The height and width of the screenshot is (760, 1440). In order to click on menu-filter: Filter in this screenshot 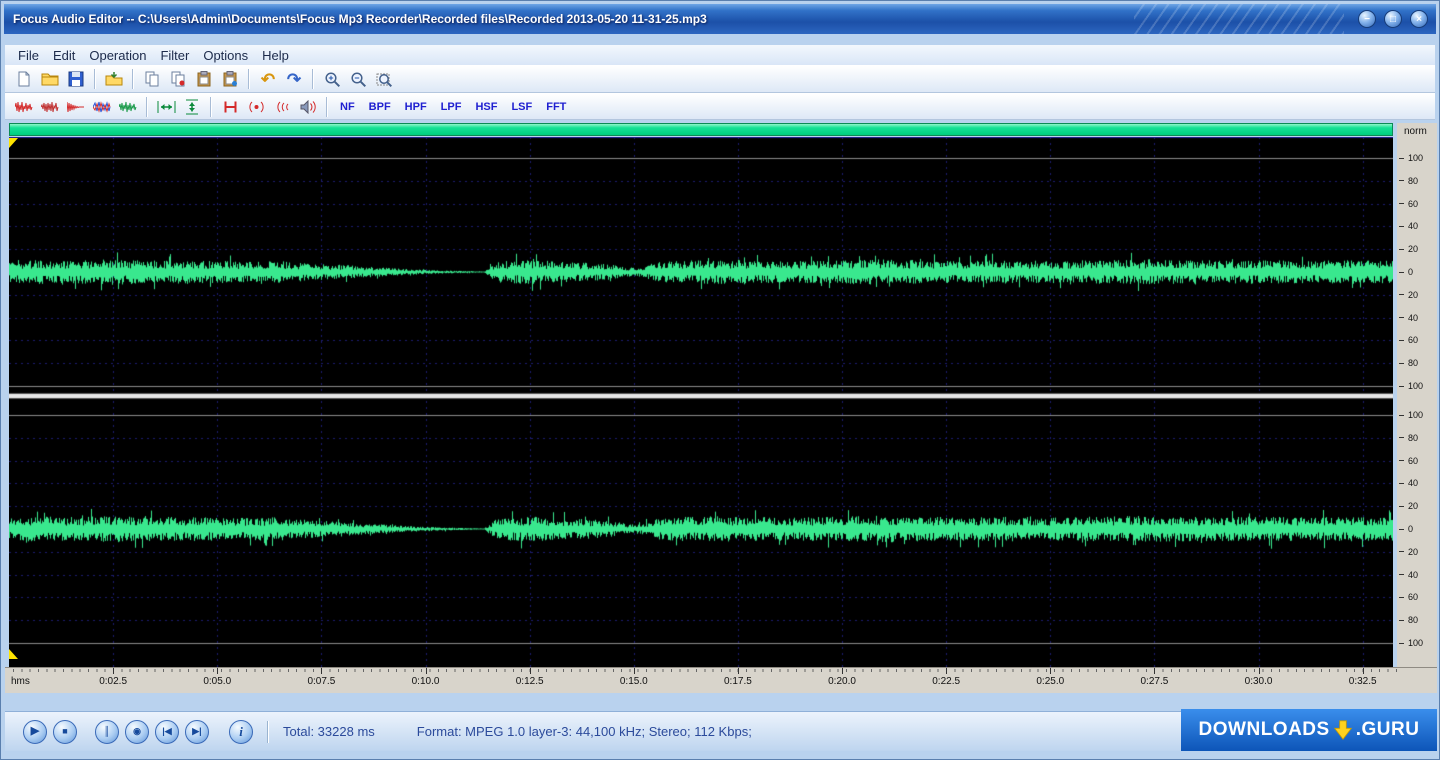, I will do `click(174, 55)`.